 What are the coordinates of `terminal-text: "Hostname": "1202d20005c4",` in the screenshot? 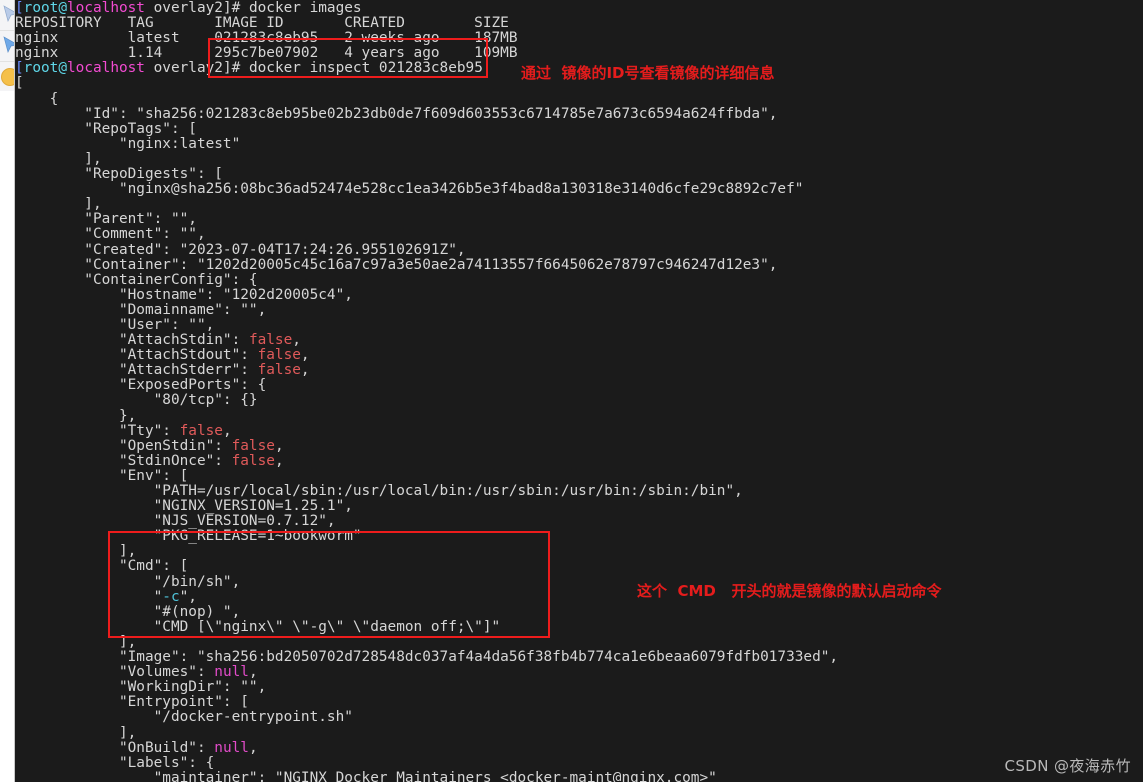 It's located at (184, 294).